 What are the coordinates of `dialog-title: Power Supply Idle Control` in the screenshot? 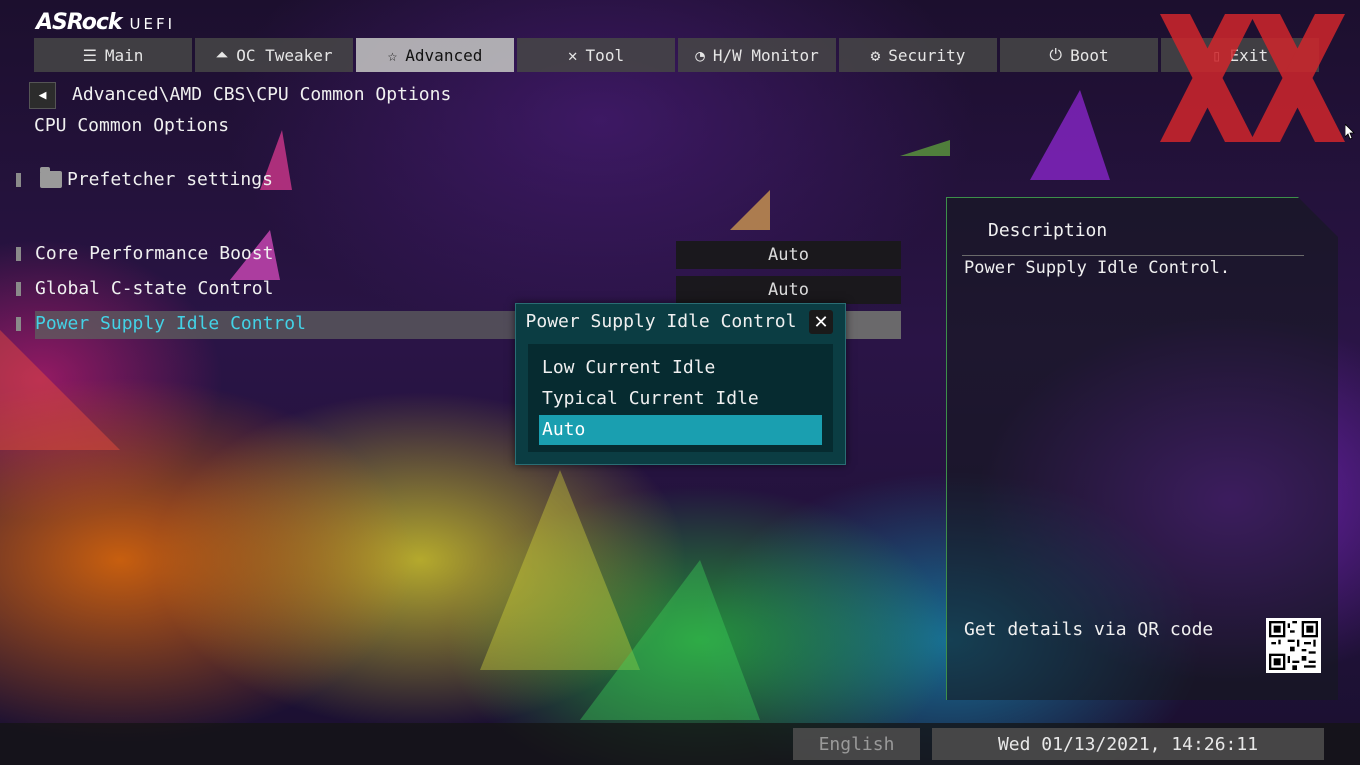 It's located at (661, 321).